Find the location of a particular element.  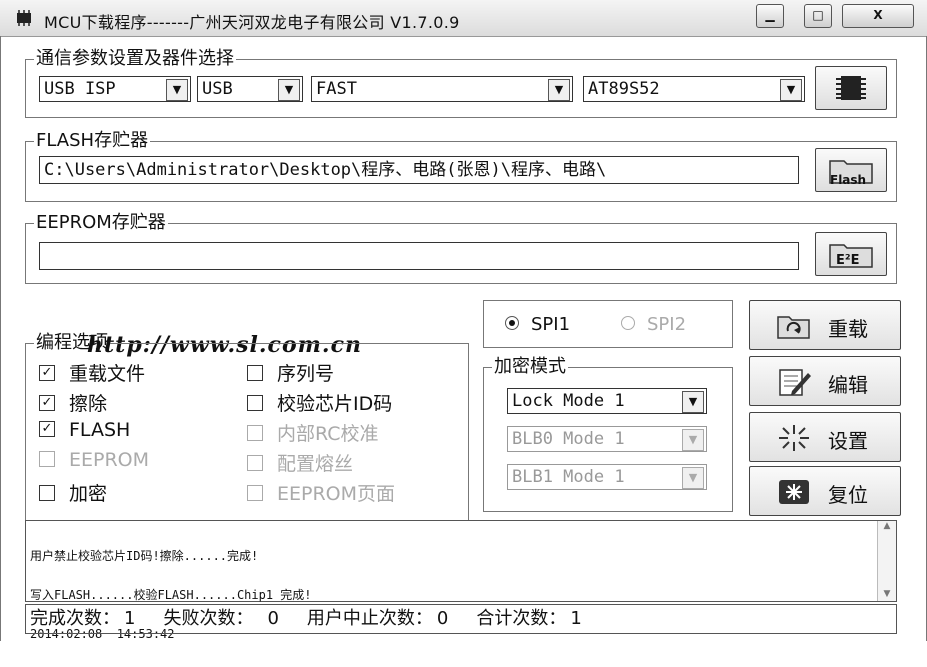

close-icon: X is located at coordinates (878, 15).